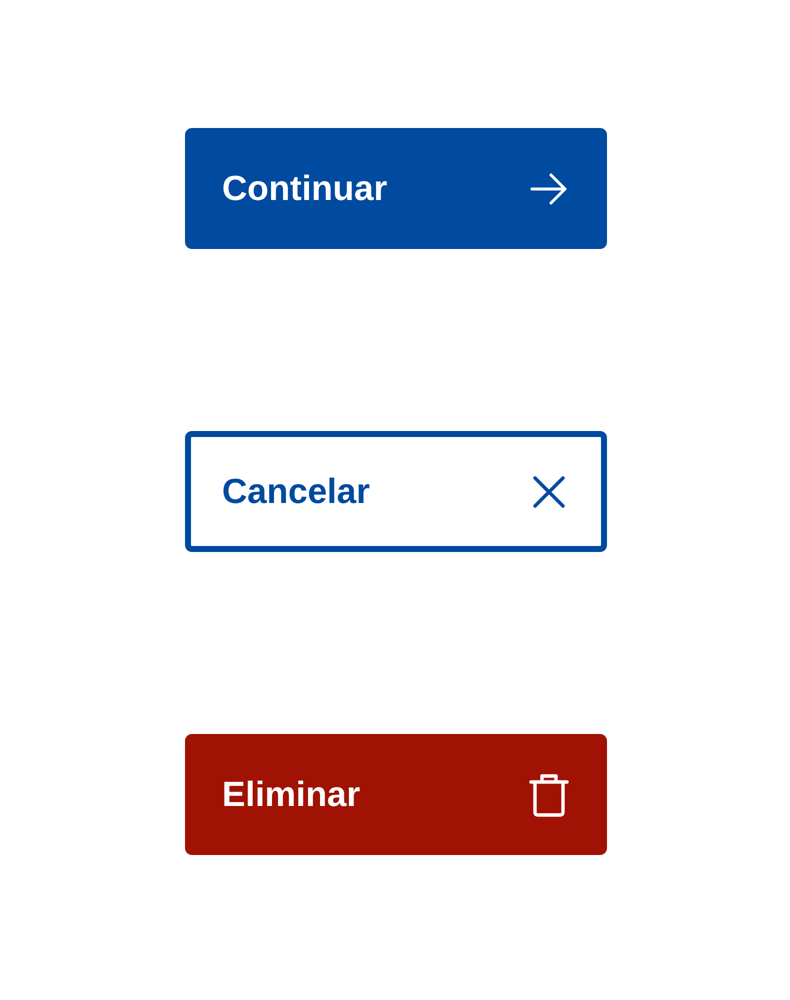 This screenshot has width=790, height=1000. I want to click on delete-button: Eliminar, so click(396, 794).